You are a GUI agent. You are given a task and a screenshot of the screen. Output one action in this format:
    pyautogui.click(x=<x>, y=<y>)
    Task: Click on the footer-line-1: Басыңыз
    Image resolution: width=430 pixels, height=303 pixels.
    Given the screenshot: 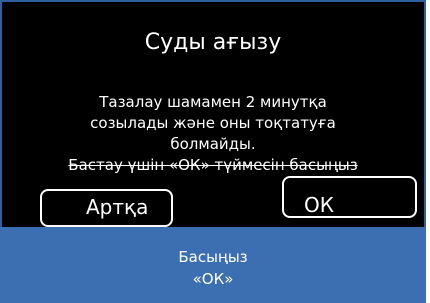 What is the action you would take?
    pyautogui.click(x=213, y=257)
    